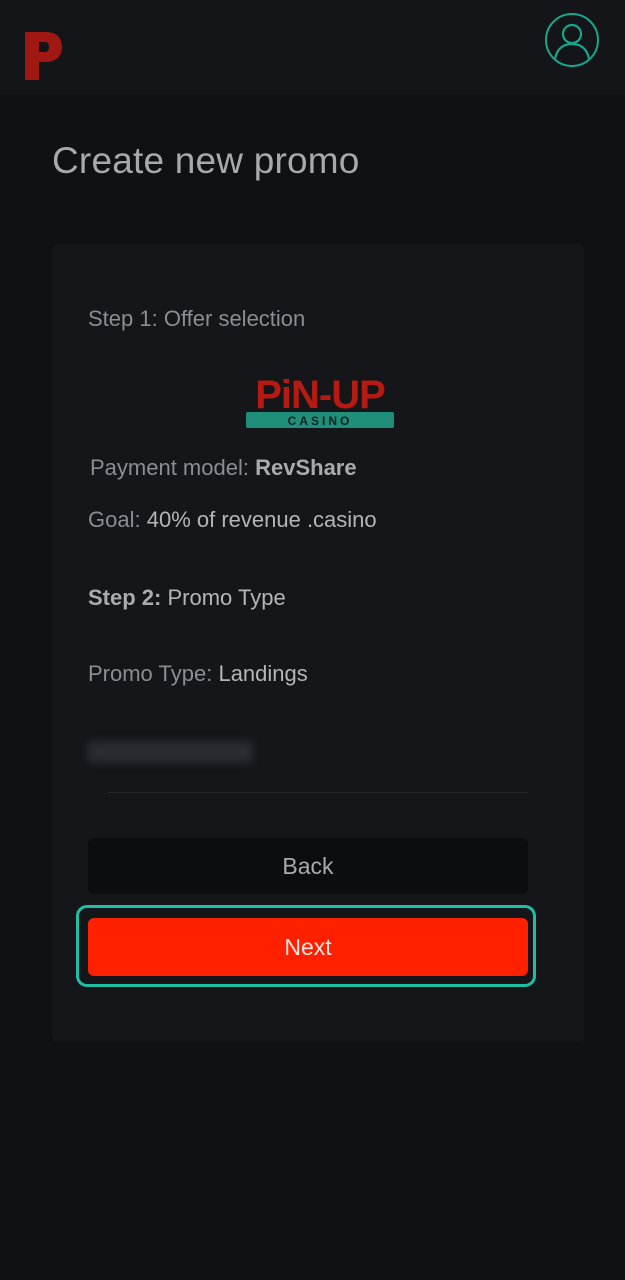 This screenshot has height=1280, width=625. Describe the element at coordinates (125, 597) in the screenshot. I see `step2-label: Step 2:` at that location.